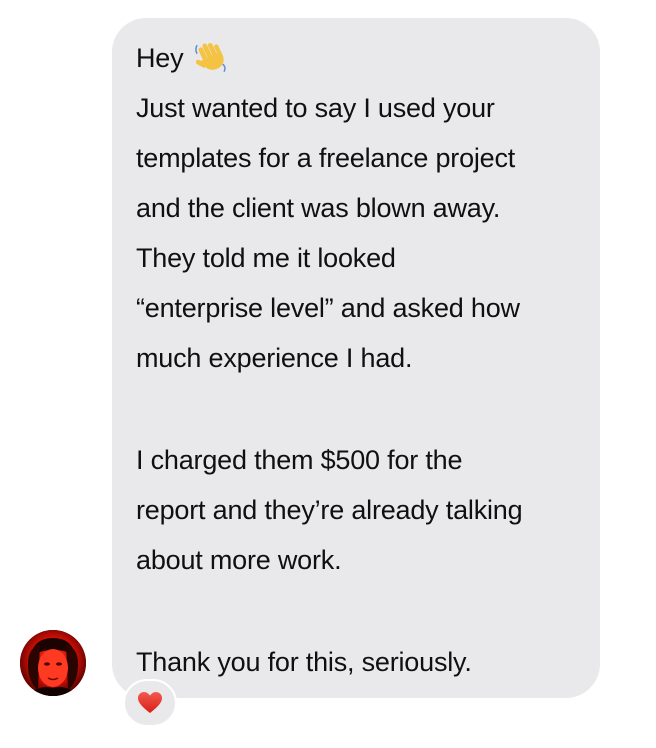 The height and width of the screenshot is (748, 656). I want to click on avatar-image, so click(53, 663).